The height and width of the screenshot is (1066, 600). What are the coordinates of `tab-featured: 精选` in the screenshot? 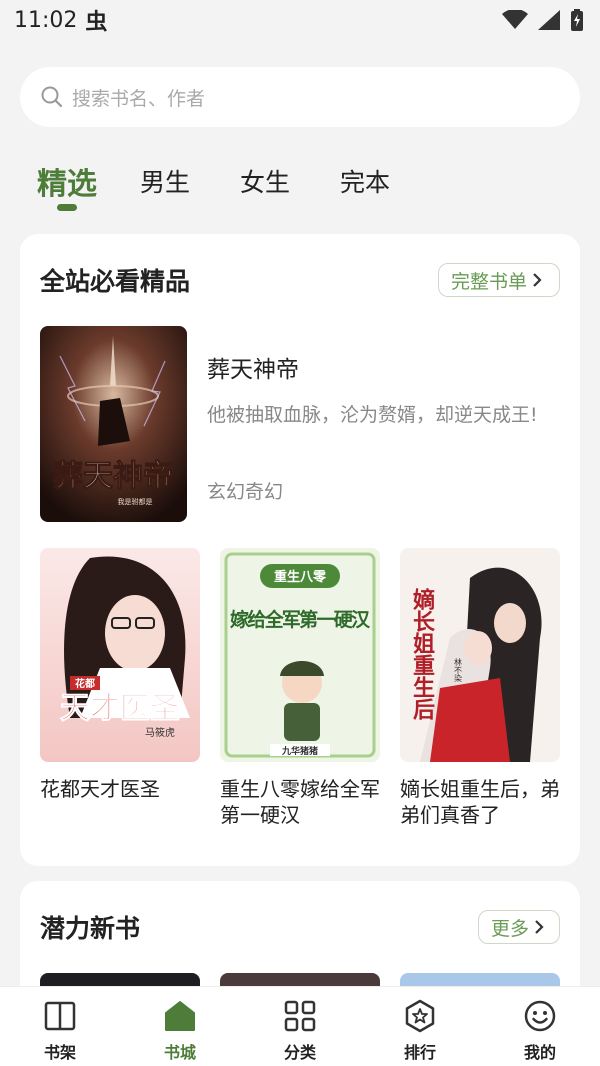 It's located at (67, 181).